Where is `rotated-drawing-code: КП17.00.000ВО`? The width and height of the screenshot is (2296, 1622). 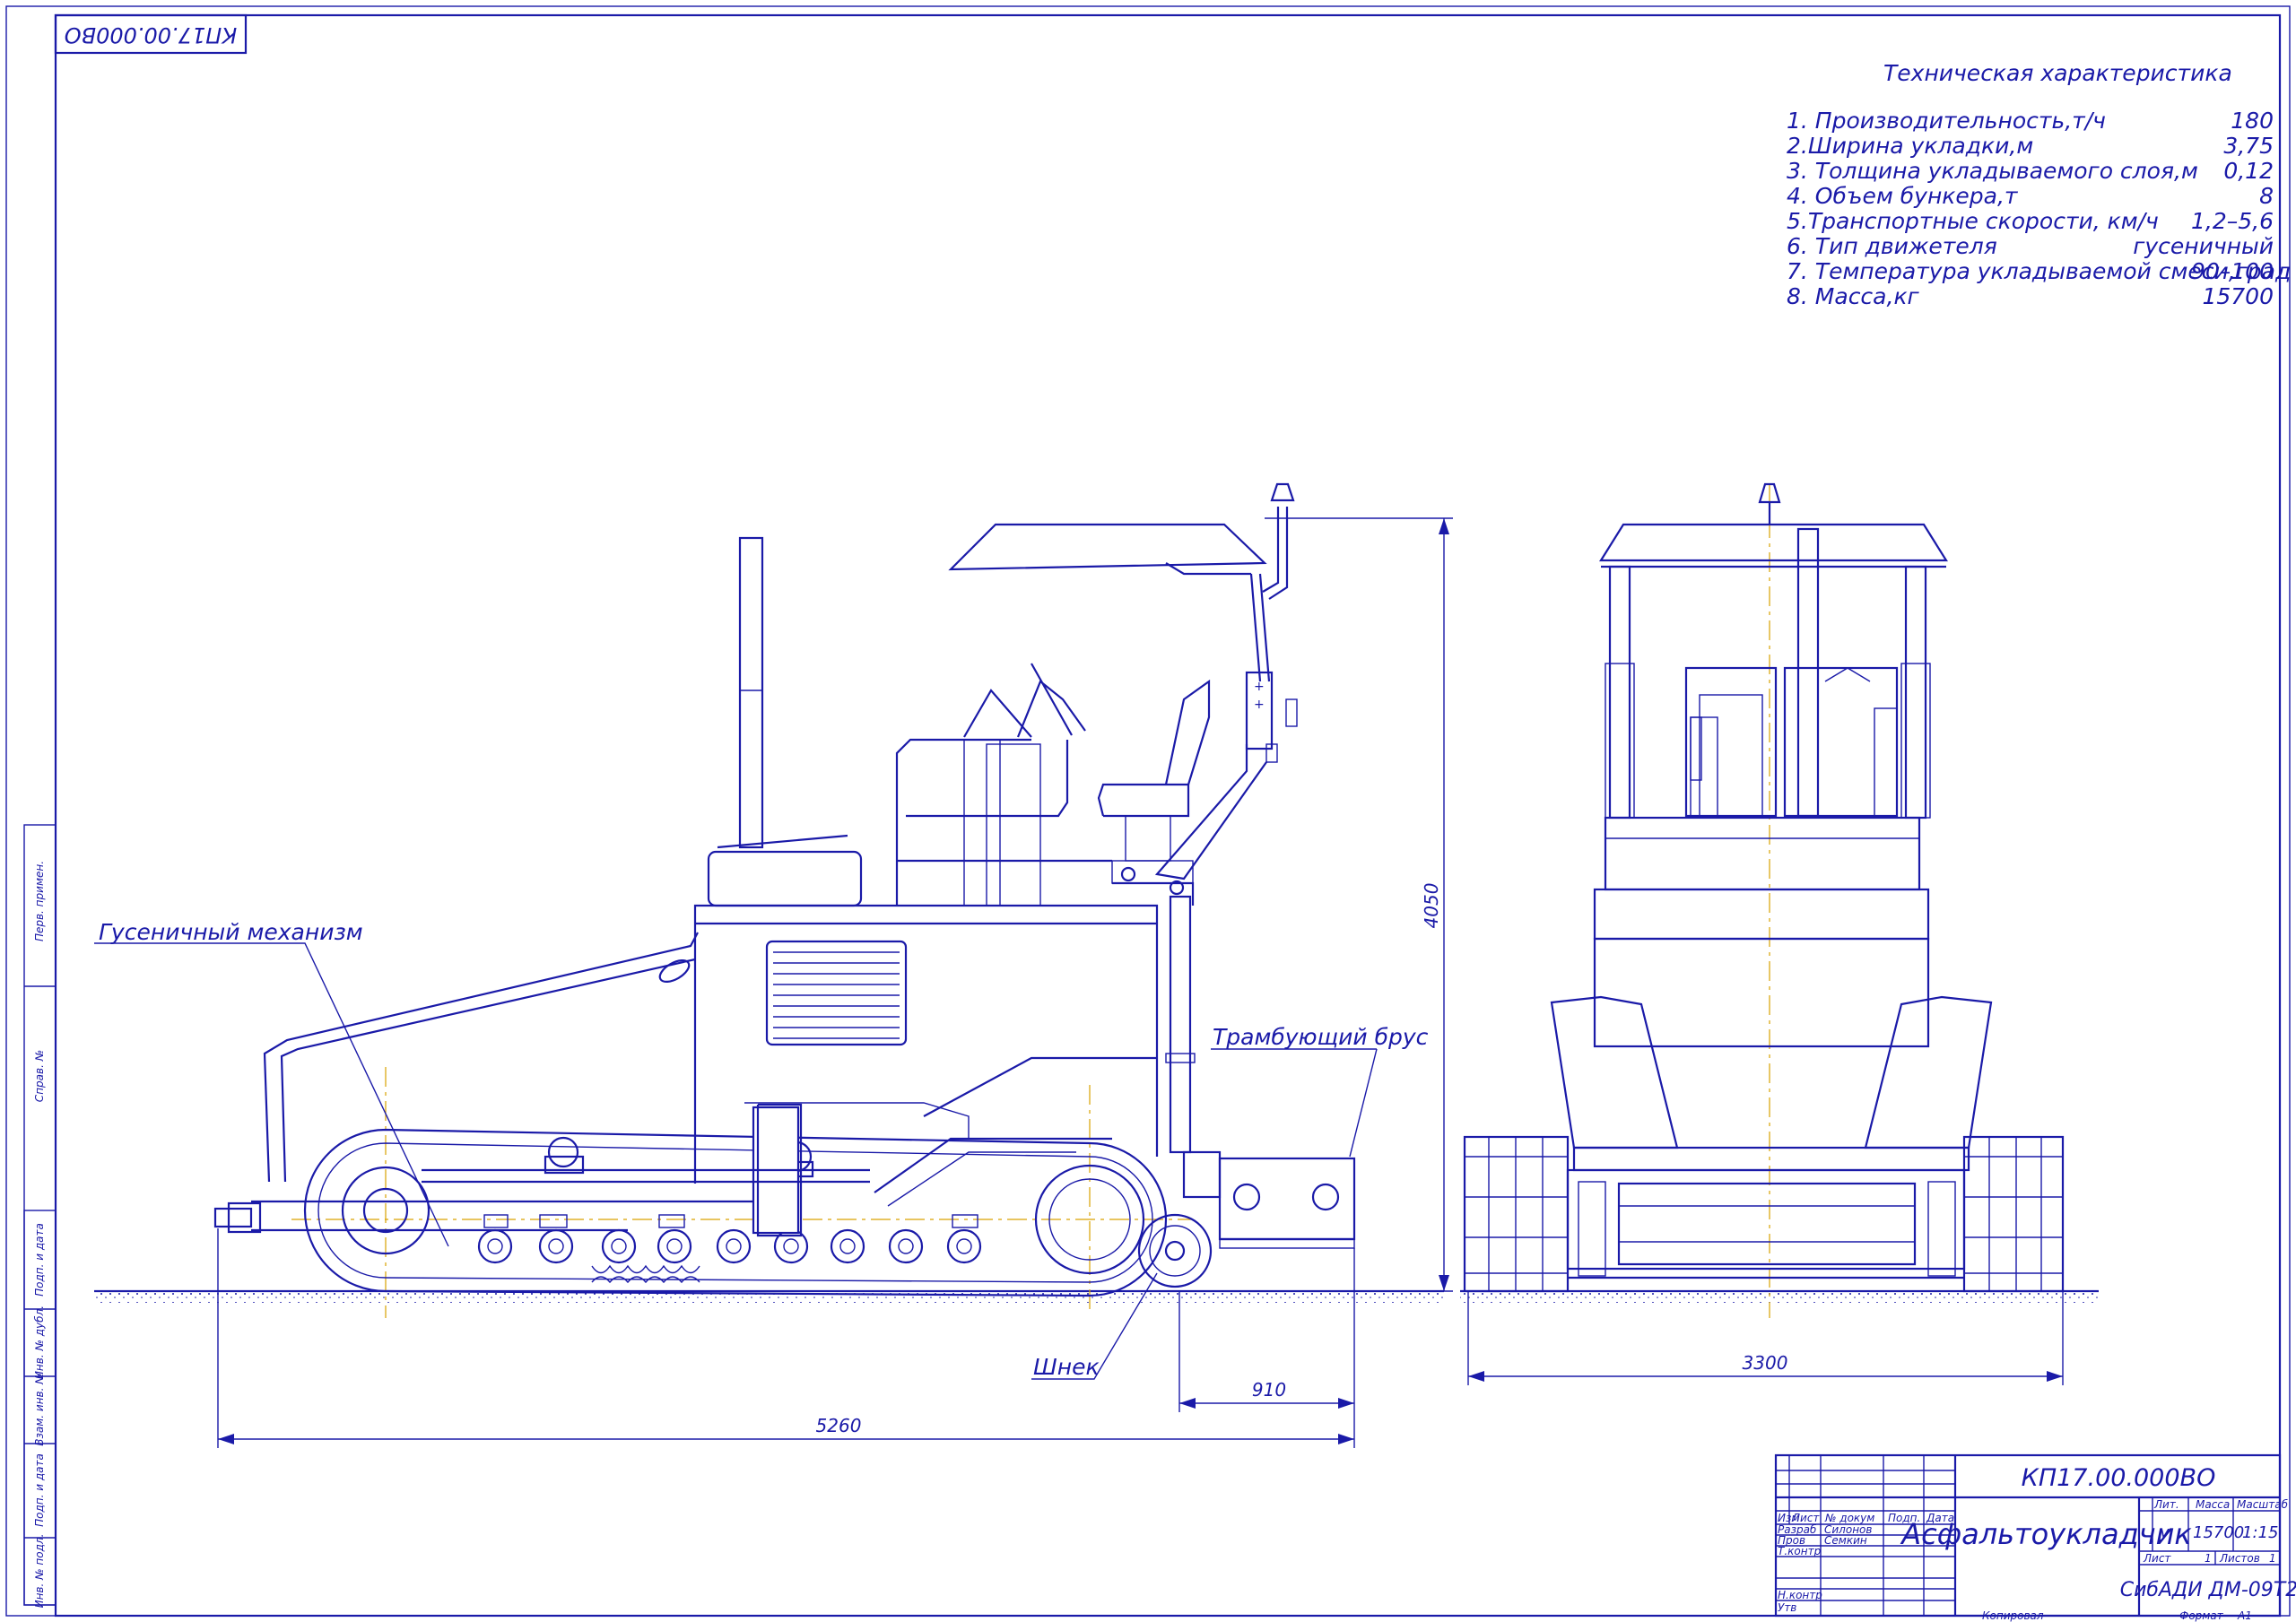 rotated-drawing-code: КП17.00.000ВО is located at coordinates (151, 35).